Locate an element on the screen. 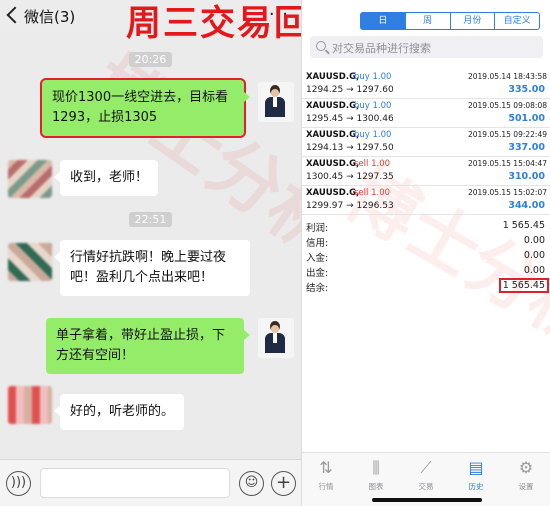 Image resolution: width=550 pixels, height=506 pixels. trade-date: 2019.05.15 09:08:08 is located at coordinates (507, 105).